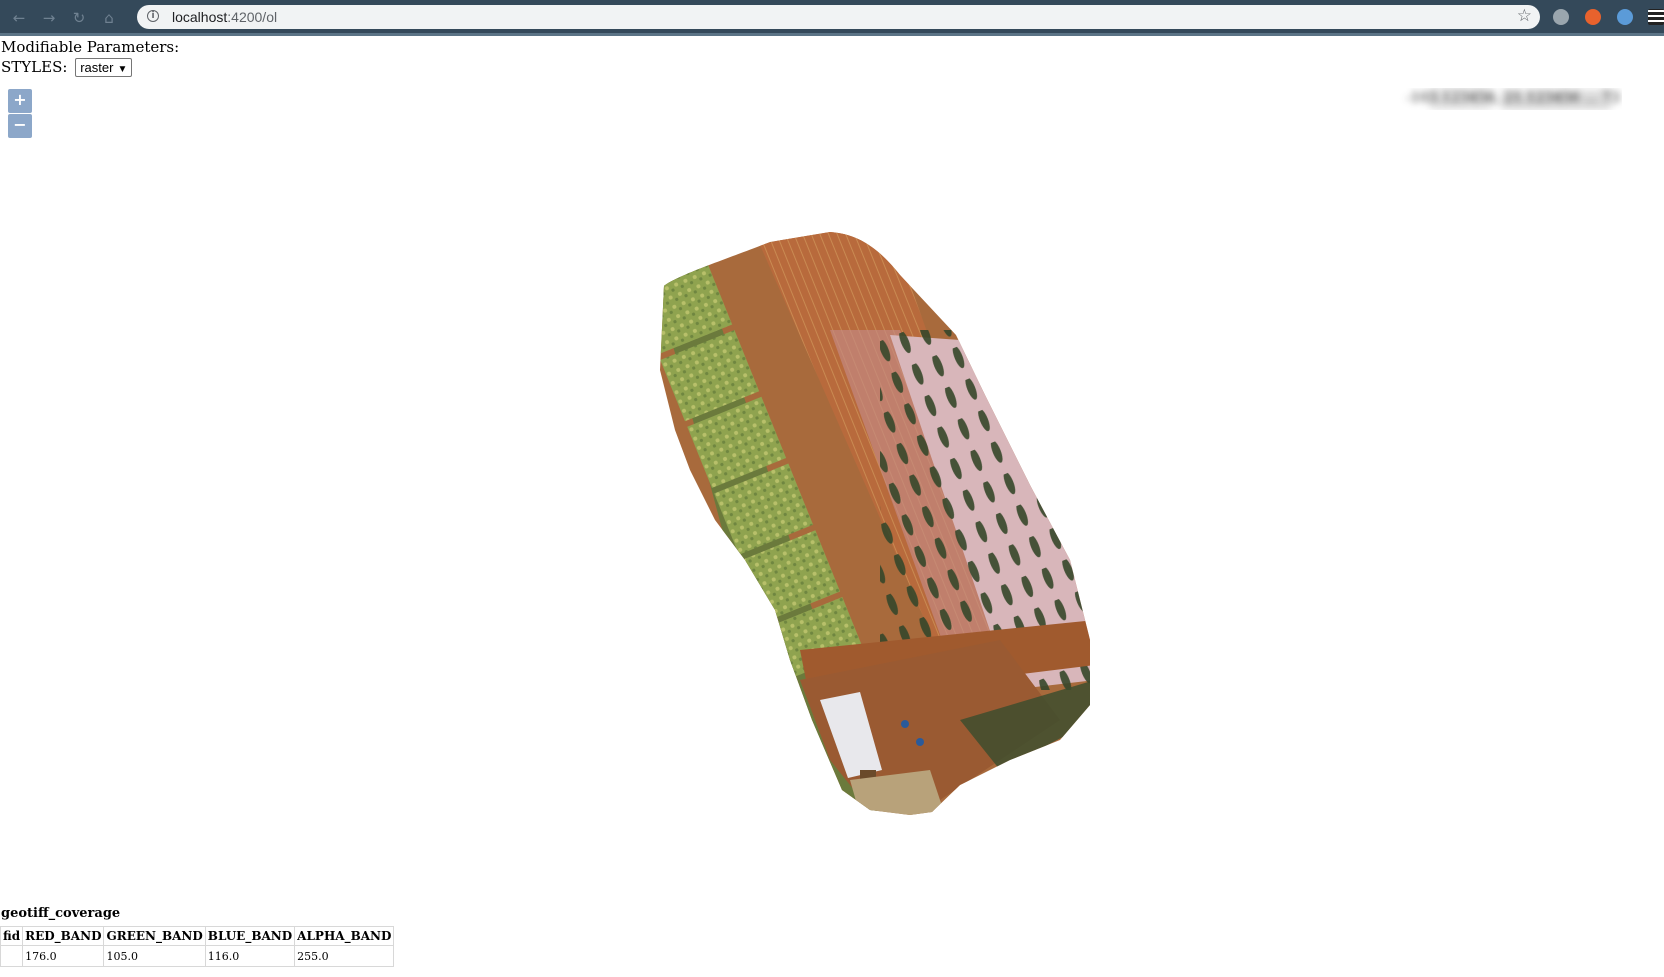 The image size is (1664, 977). I want to click on styles-row: STYLES: raster ▼, so click(67, 67).